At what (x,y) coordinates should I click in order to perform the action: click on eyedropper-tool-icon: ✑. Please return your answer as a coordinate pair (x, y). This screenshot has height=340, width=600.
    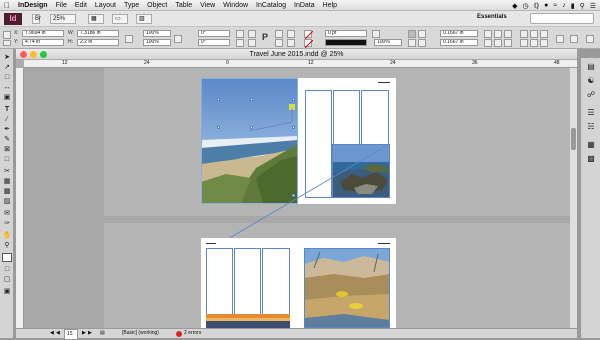
    Looking at the image, I should click on (7, 223).